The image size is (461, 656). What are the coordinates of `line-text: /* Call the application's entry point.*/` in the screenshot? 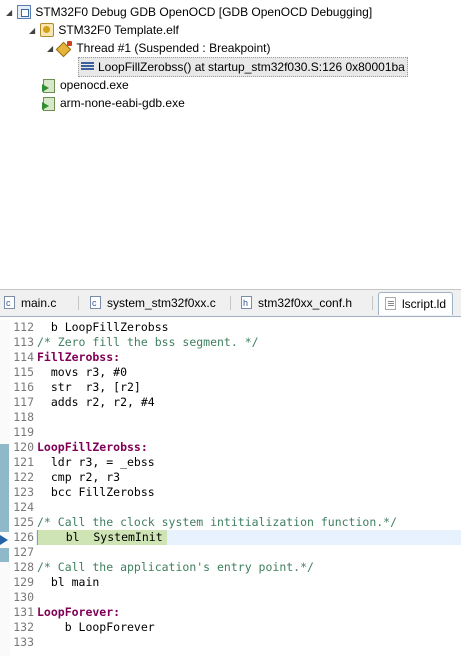 It's located at (175, 567).